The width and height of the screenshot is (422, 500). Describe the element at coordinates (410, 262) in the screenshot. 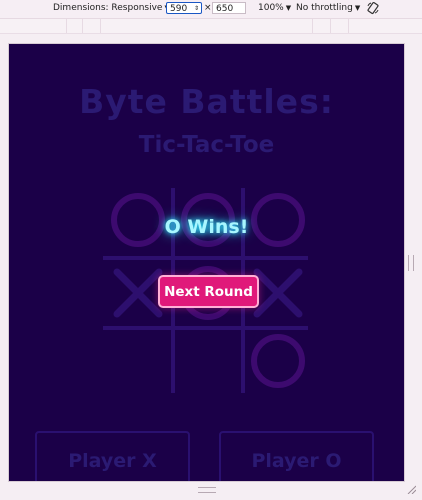

I see `resize-handle-right` at that location.